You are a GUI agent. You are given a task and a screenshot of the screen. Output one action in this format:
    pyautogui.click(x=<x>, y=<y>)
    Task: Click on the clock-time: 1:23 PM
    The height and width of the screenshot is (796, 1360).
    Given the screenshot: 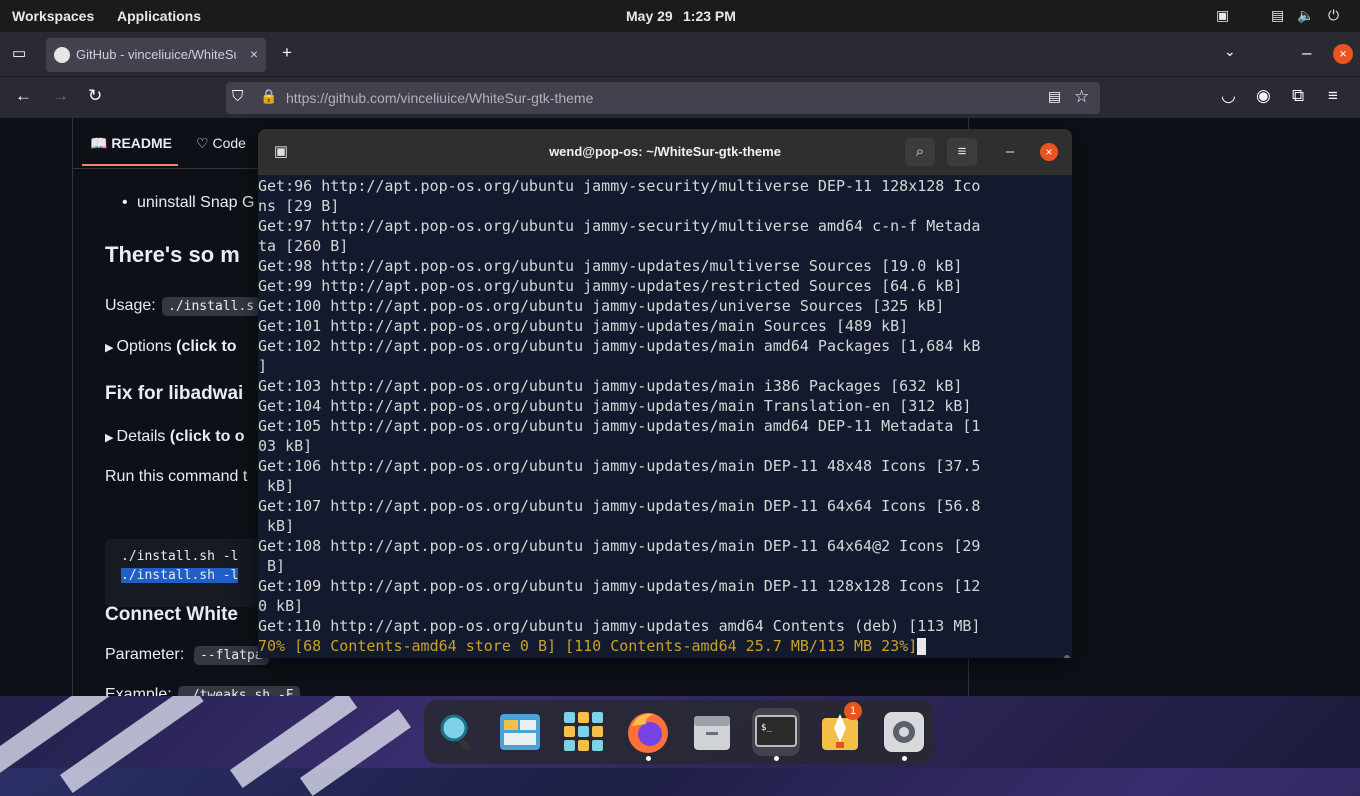 What is the action you would take?
    pyautogui.click(x=709, y=16)
    